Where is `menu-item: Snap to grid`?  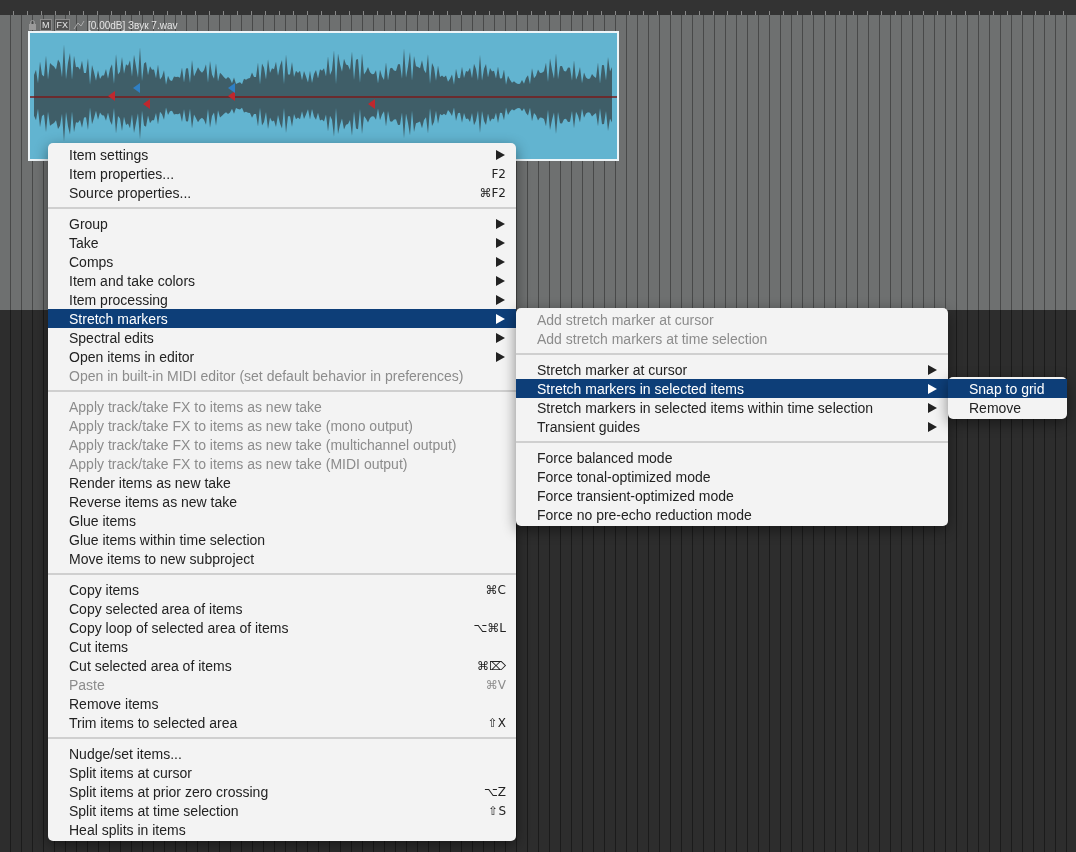 menu-item: Snap to grid is located at coordinates (1007, 388).